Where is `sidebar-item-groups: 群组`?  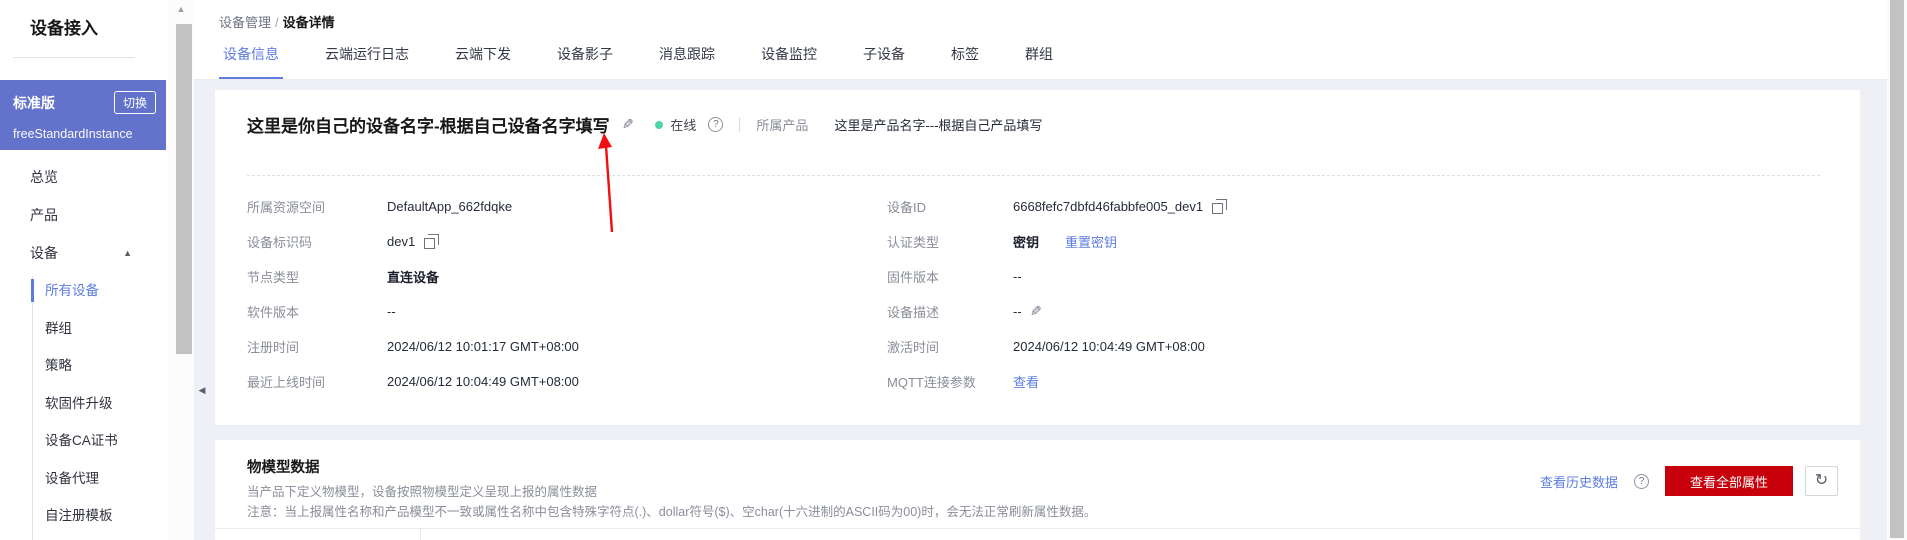
sidebar-item-groups: 群组 is located at coordinates (84, 329).